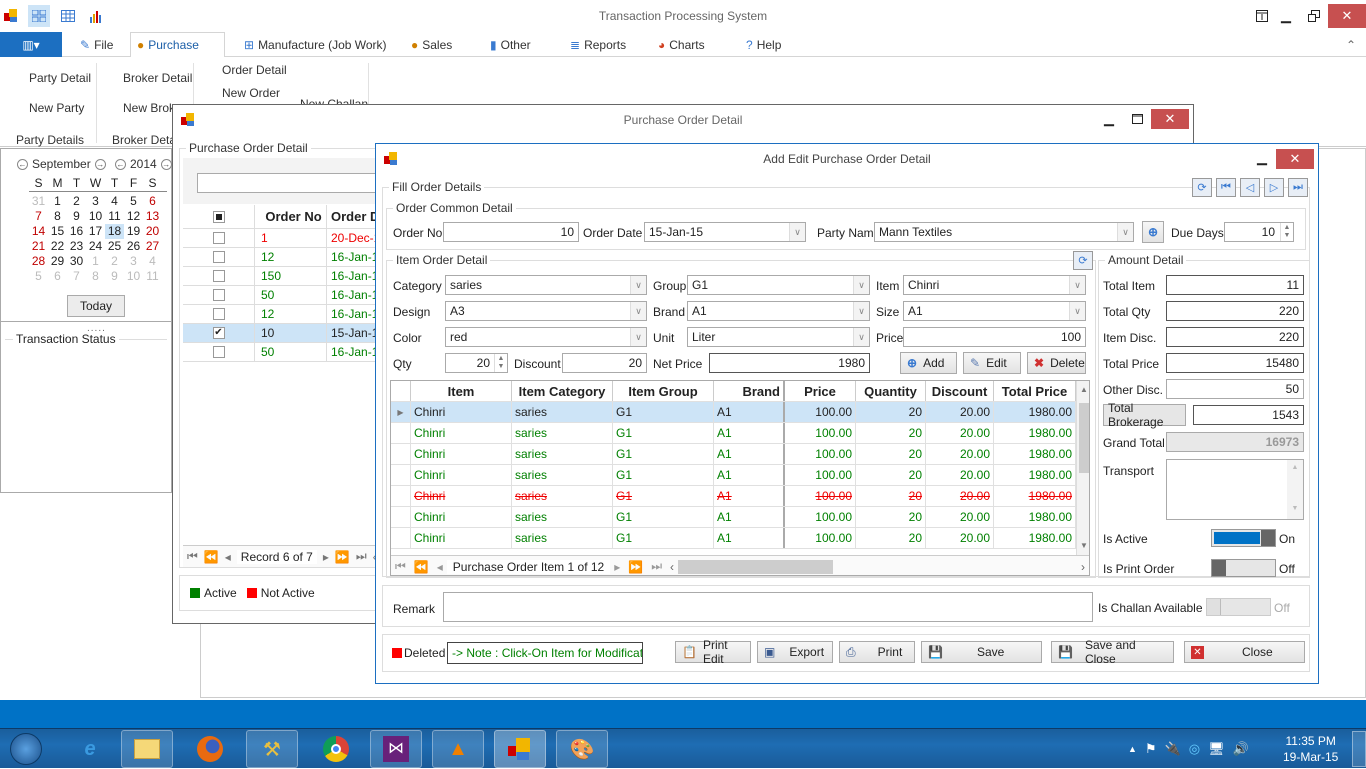 This screenshot has height=769, width=1366. I want to click on calendar-day: 20, so click(152, 231).